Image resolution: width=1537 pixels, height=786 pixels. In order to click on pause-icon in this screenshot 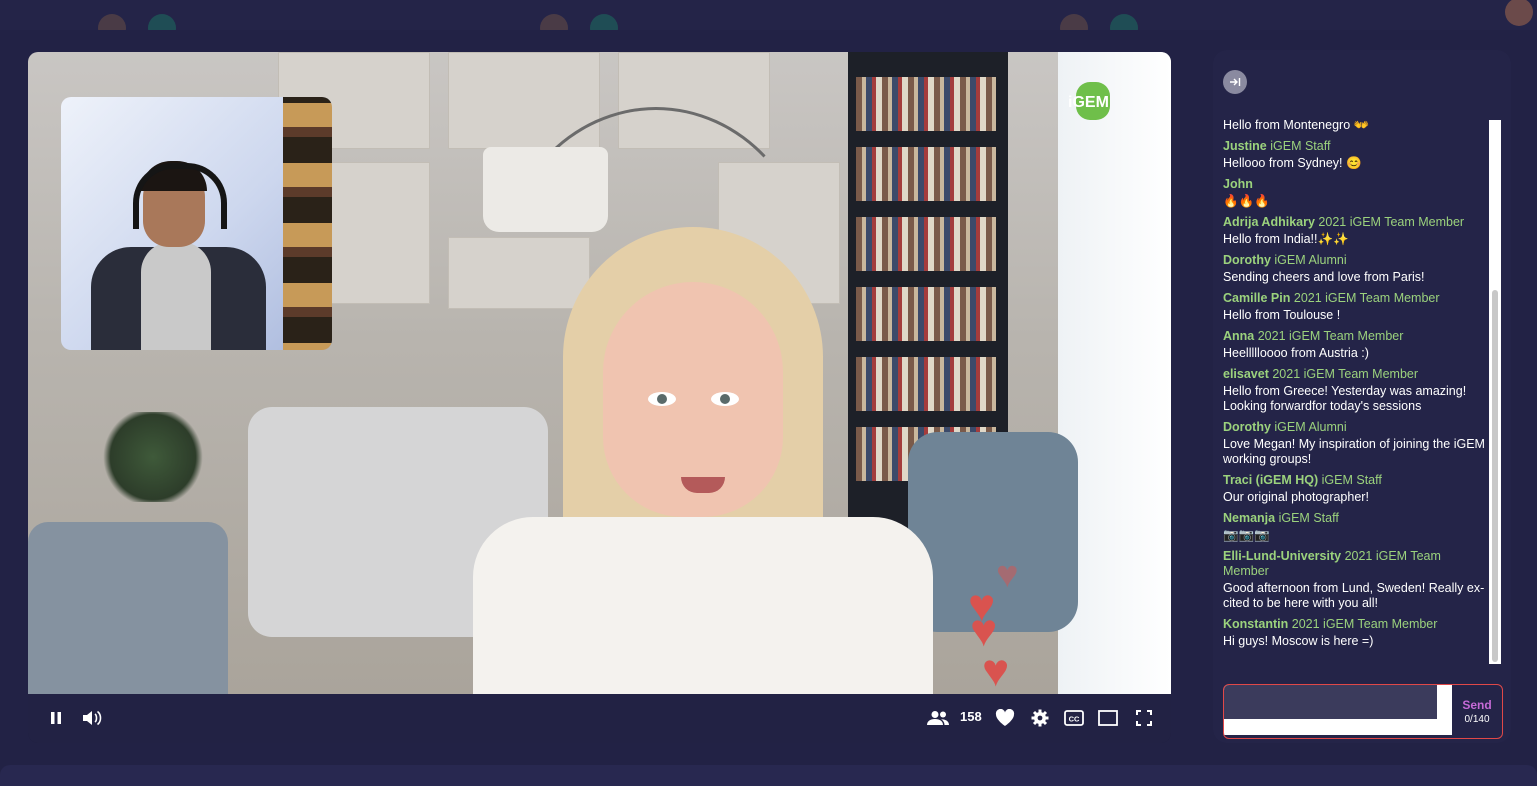, I will do `click(56, 718)`.